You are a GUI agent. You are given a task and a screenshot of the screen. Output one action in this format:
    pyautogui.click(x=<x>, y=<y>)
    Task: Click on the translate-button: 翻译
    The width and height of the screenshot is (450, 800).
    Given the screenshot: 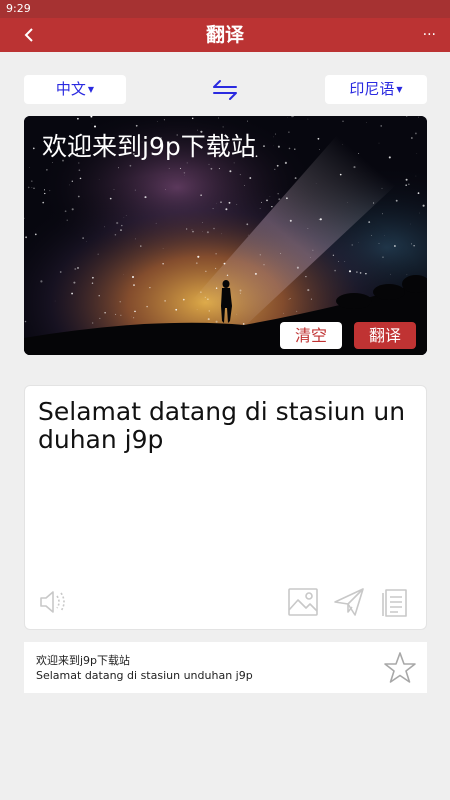 What is the action you would take?
    pyautogui.click(x=385, y=335)
    